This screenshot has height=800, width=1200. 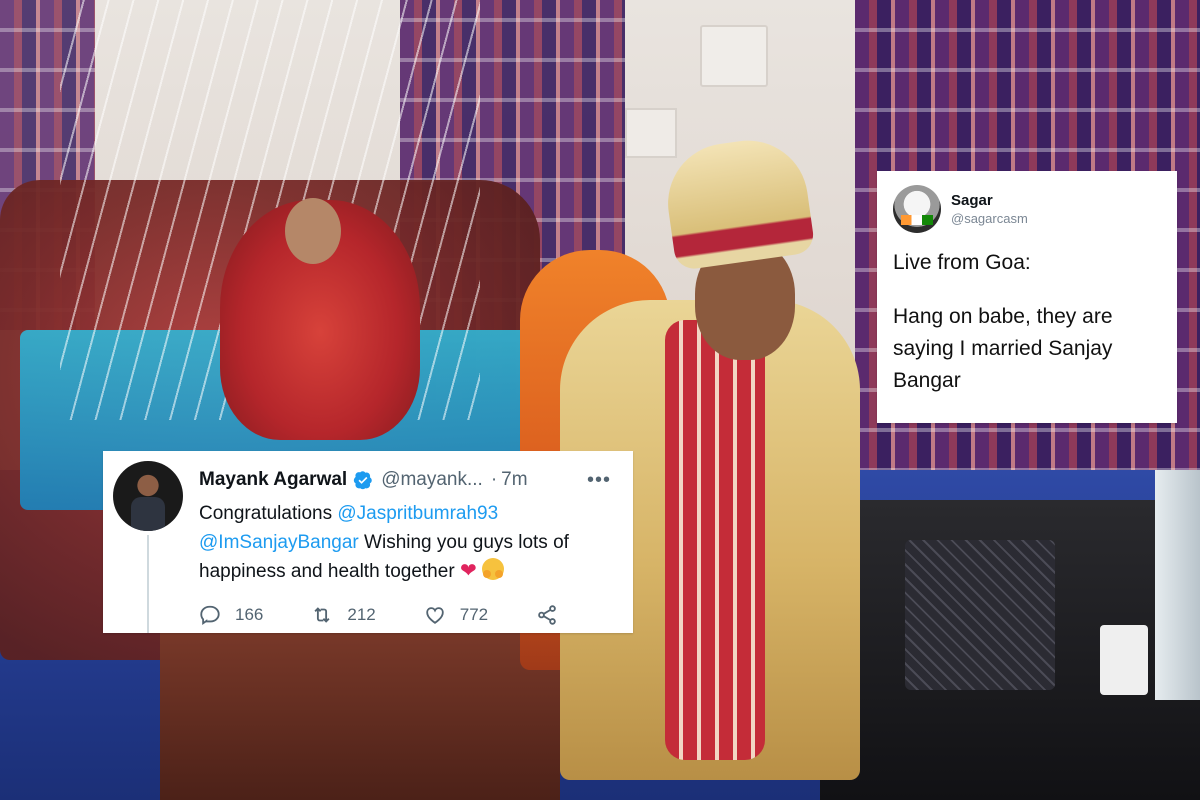 What do you see at coordinates (360, 710) in the screenshot?
I see `bed-frame` at bounding box center [360, 710].